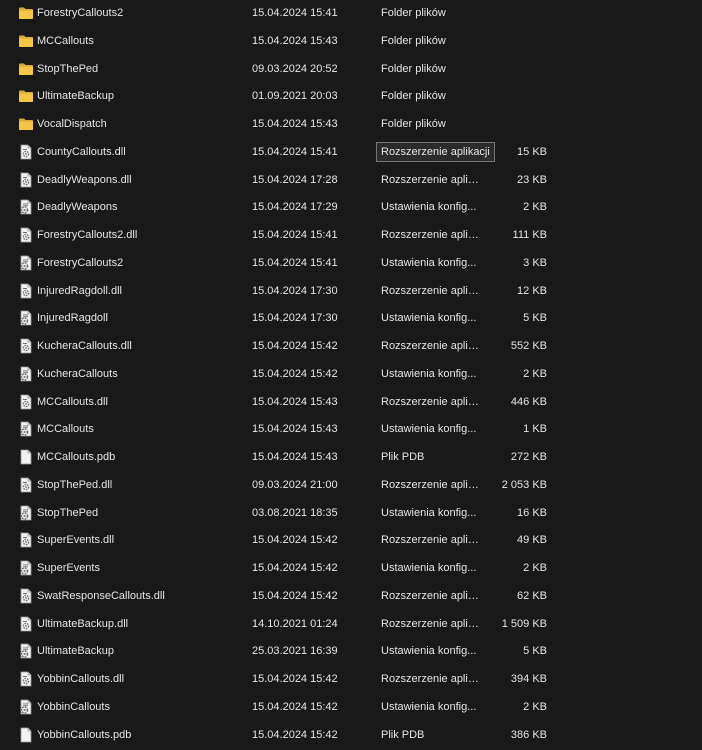  Describe the element at coordinates (435, 151) in the screenshot. I see `file-type-tooltip: Rozszerzenie aplikacji` at that location.